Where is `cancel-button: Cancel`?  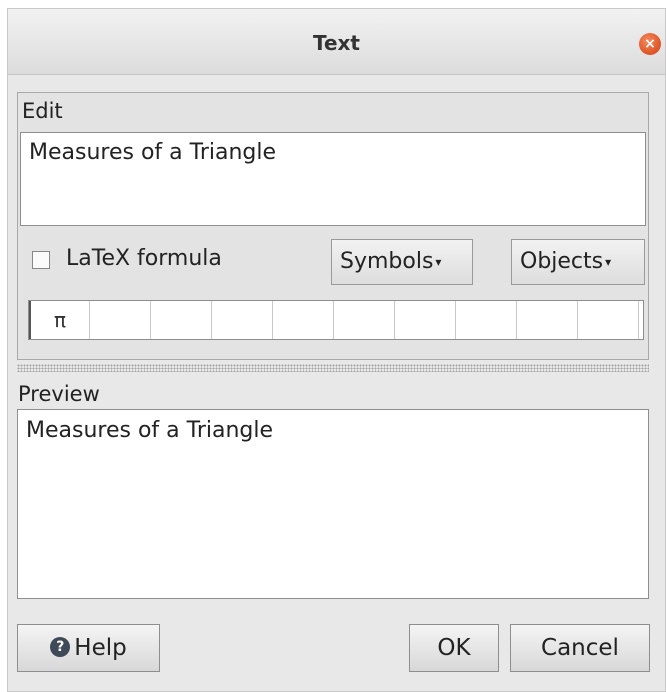
cancel-button: Cancel is located at coordinates (580, 648).